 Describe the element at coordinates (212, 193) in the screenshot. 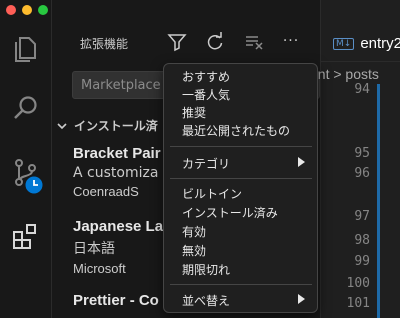

I see `menu-item-builtin: ビルトイン` at that location.